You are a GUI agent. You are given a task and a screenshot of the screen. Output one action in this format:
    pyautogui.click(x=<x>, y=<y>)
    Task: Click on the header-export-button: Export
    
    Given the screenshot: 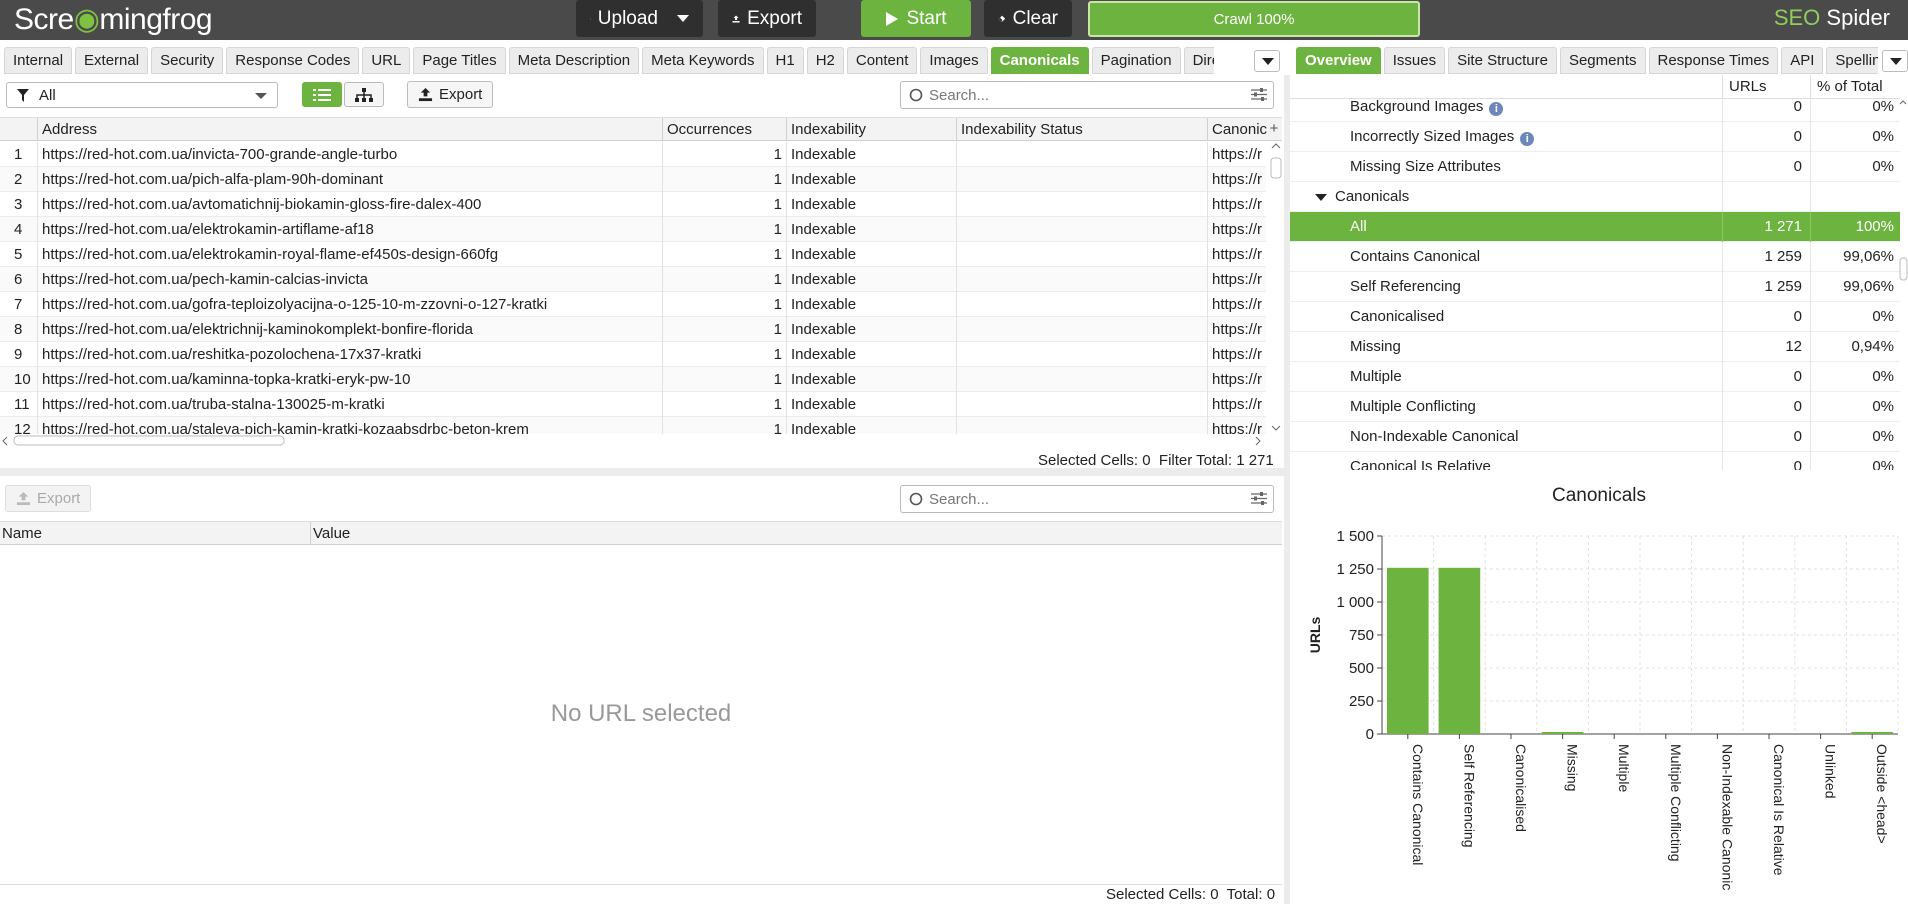 What is the action you would take?
    pyautogui.click(x=767, y=18)
    